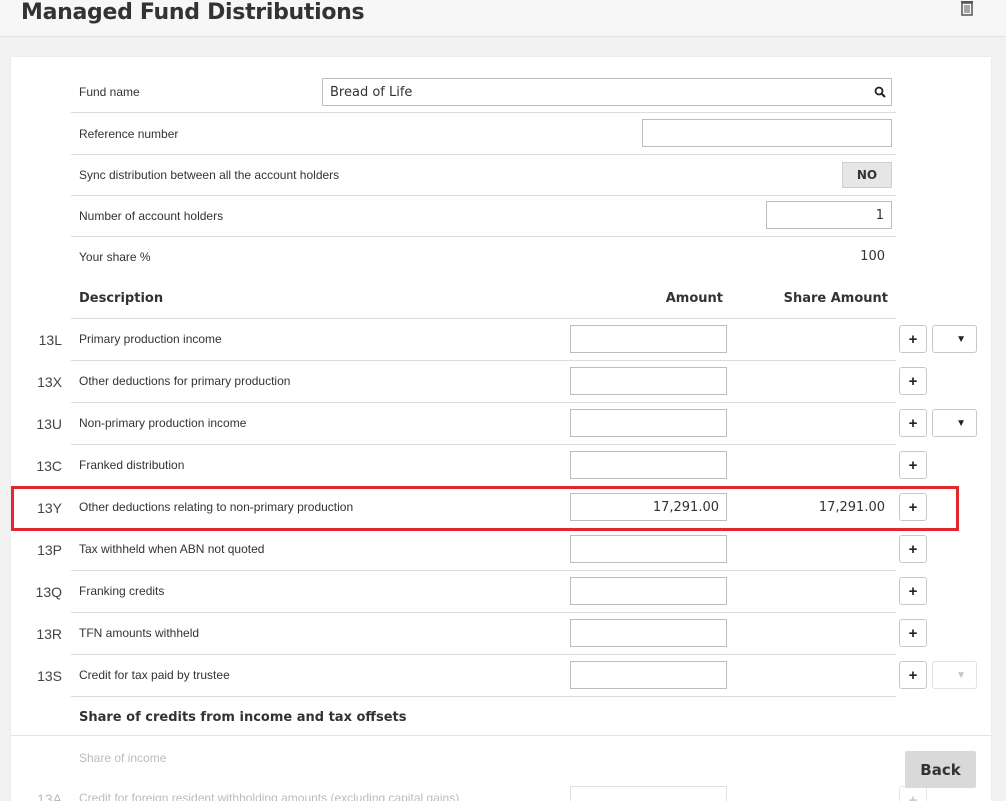 The width and height of the screenshot is (1006, 801). What do you see at coordinates (121, 298) in the screenshot?
I see `col-description: Description` at bounding box center [121, 298].